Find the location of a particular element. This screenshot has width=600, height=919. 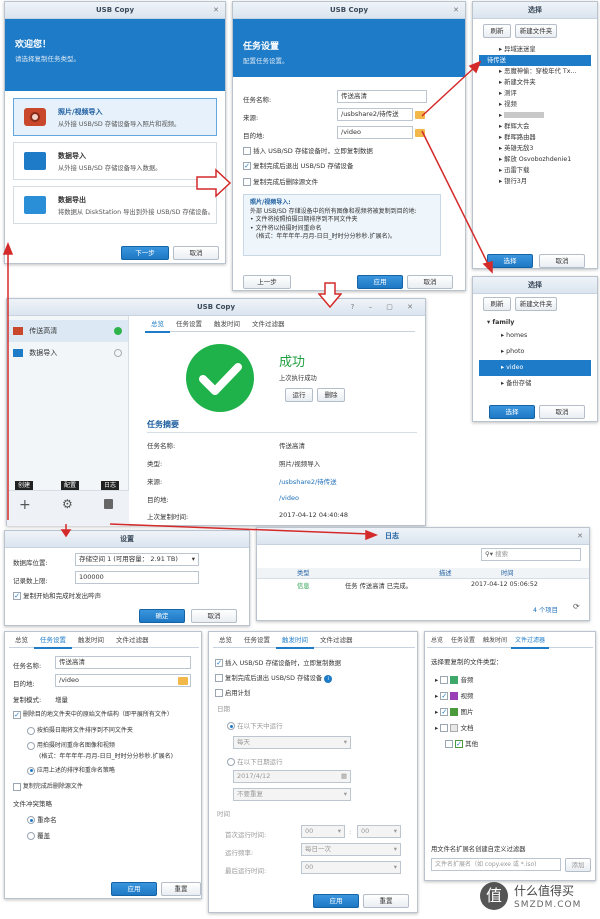

watermark-text: 什么值得买 is located at coordinates (544, 891).